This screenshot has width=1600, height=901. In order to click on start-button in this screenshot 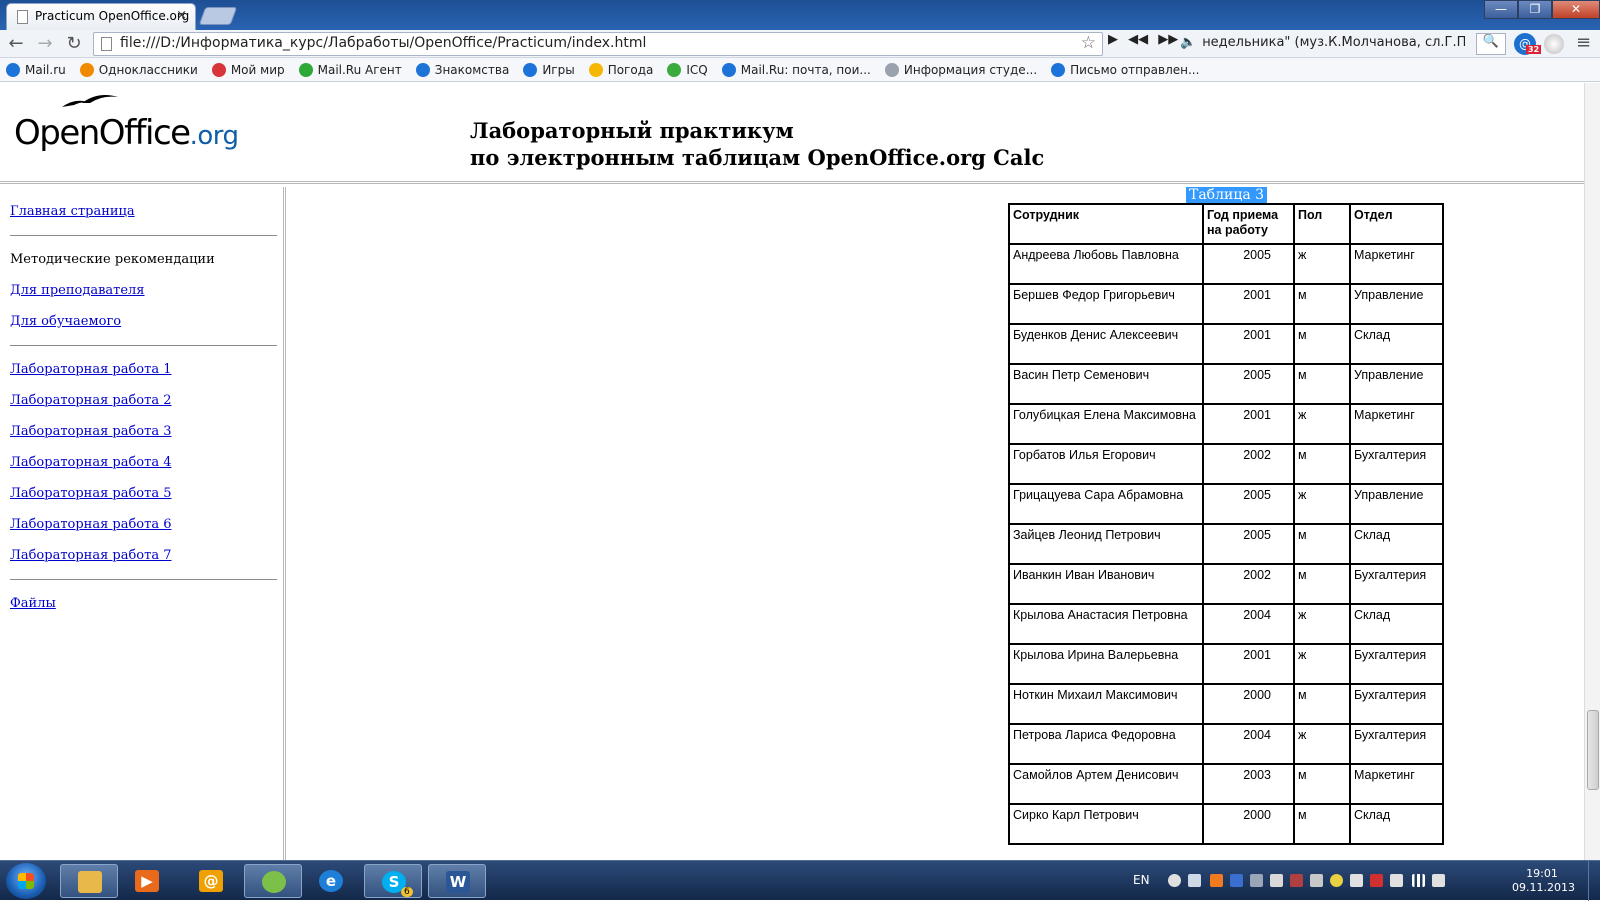, I will do `click(26, 881)`.